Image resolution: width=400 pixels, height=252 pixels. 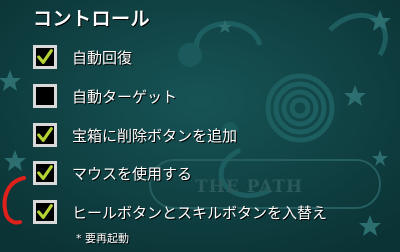 What do you see at coordinates (102, 57) in the screenshot?
I see `option-label: 自動回復` at bounding box center [102, 57].